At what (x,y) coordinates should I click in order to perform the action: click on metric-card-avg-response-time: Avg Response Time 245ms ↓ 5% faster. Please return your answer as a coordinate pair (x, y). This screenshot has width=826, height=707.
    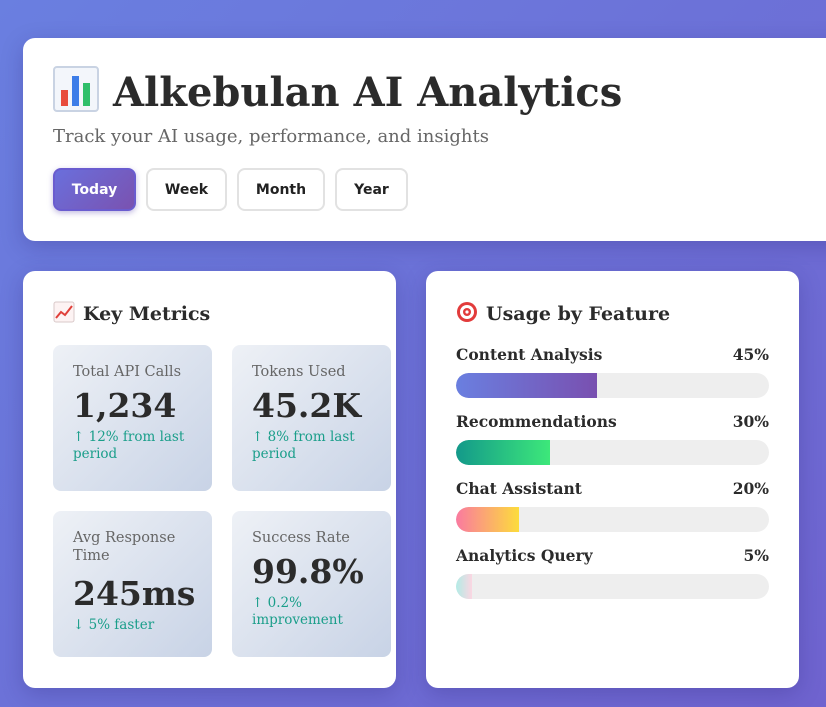
    Looking at the image, I should click on (132, 584).